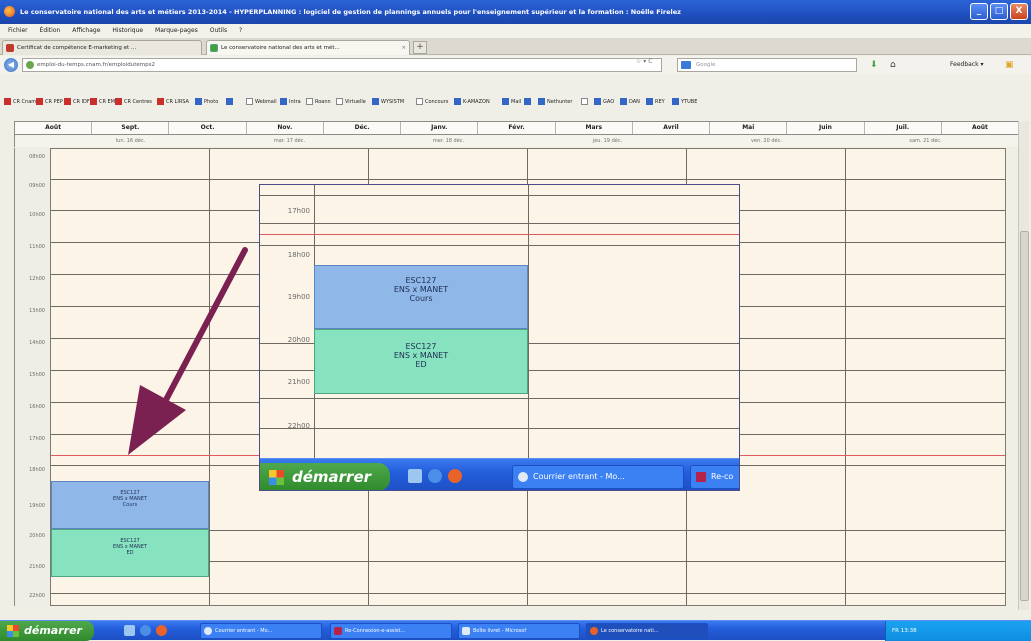  What do you see at coordinates (967, 65) in the screenshot?
I see `feedback-button: Feedback ▾` at bounding box center [967, 65].